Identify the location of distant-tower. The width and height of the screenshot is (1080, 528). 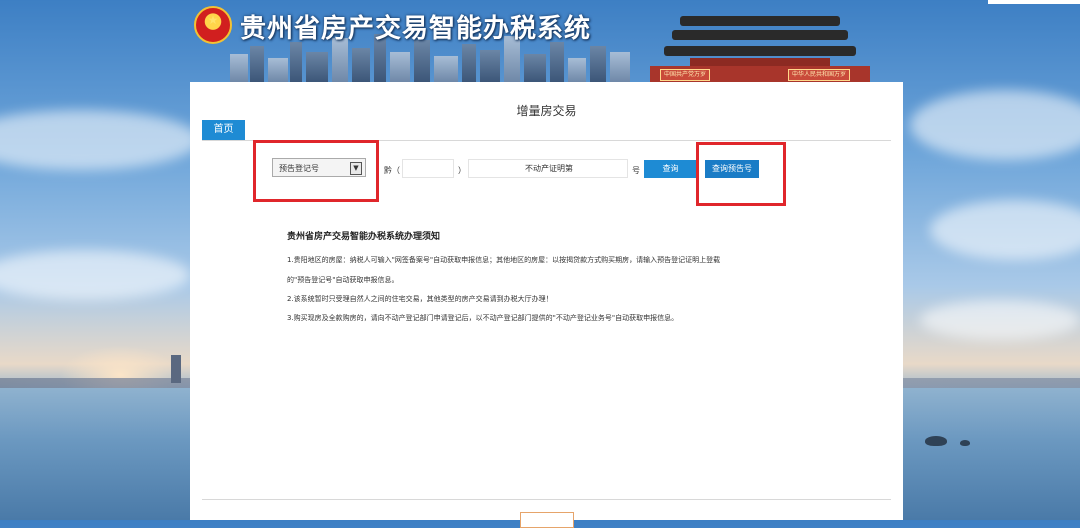
(176, 369).